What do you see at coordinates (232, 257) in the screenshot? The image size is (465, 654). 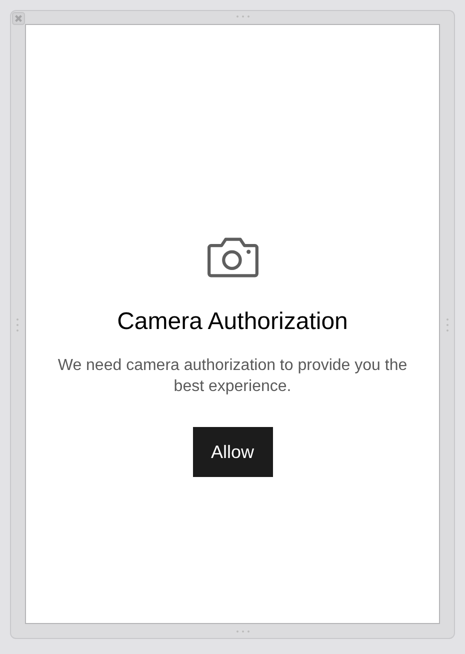 I see `camera-icon` at bounding box center [232, 257].